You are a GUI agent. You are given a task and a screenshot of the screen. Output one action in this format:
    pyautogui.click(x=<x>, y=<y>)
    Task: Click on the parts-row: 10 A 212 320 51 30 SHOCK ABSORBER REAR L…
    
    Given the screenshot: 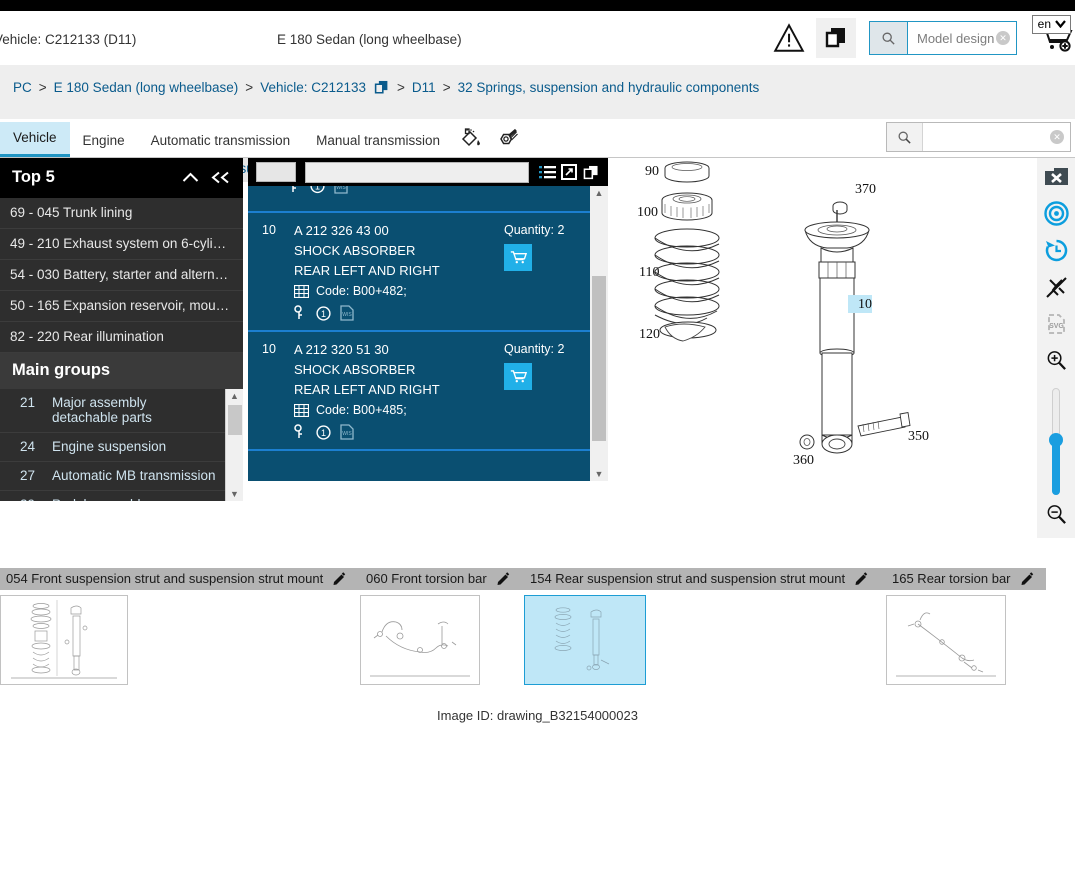 What is the action you would take?
    pyautogui.click(x=428, y=391)
    